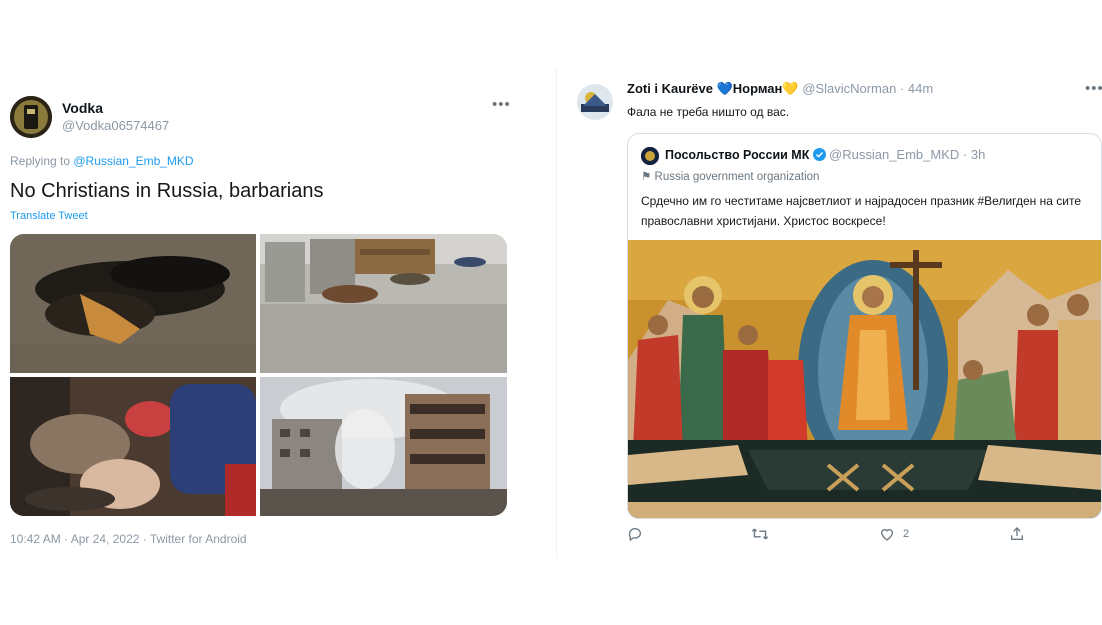  Describe the element at coordinates (906, 534) in the screenshot. I see `like-count: 2` at that location.